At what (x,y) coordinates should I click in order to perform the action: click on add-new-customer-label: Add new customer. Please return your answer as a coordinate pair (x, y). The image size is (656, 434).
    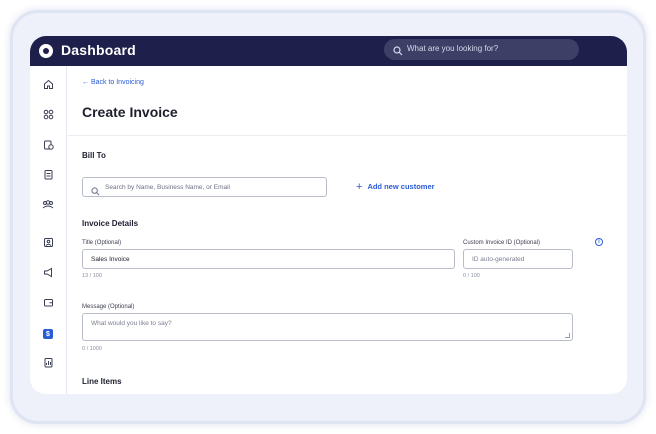
    Looking at the image, I should click on (401, 186).